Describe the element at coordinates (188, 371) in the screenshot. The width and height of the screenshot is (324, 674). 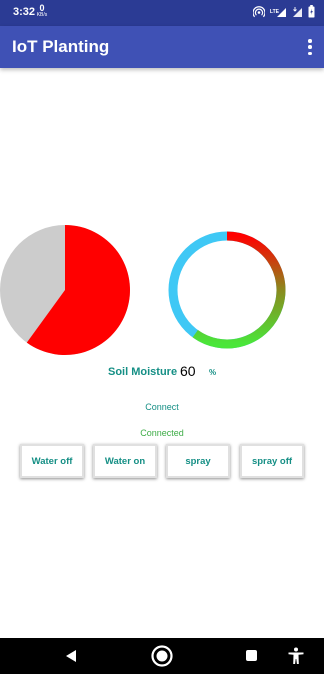
I see `soil-moisture-value: 60` at that location.